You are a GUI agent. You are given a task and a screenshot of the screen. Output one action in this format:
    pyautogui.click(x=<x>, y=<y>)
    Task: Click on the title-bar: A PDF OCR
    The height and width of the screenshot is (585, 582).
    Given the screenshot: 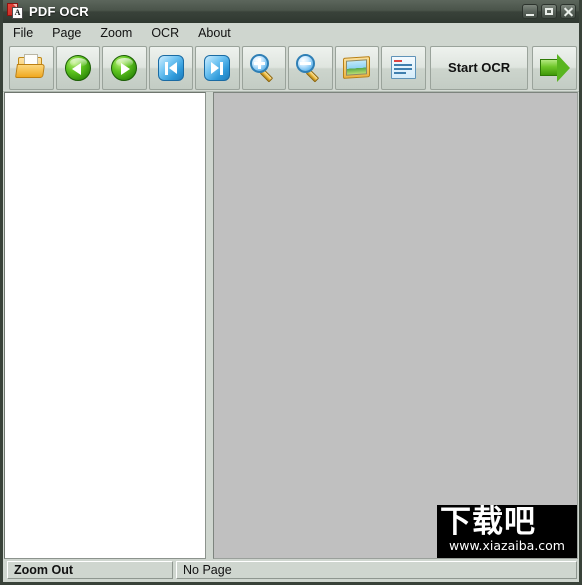 What is the action you would take?
    pyautogui.click(x=291, y=11)
    